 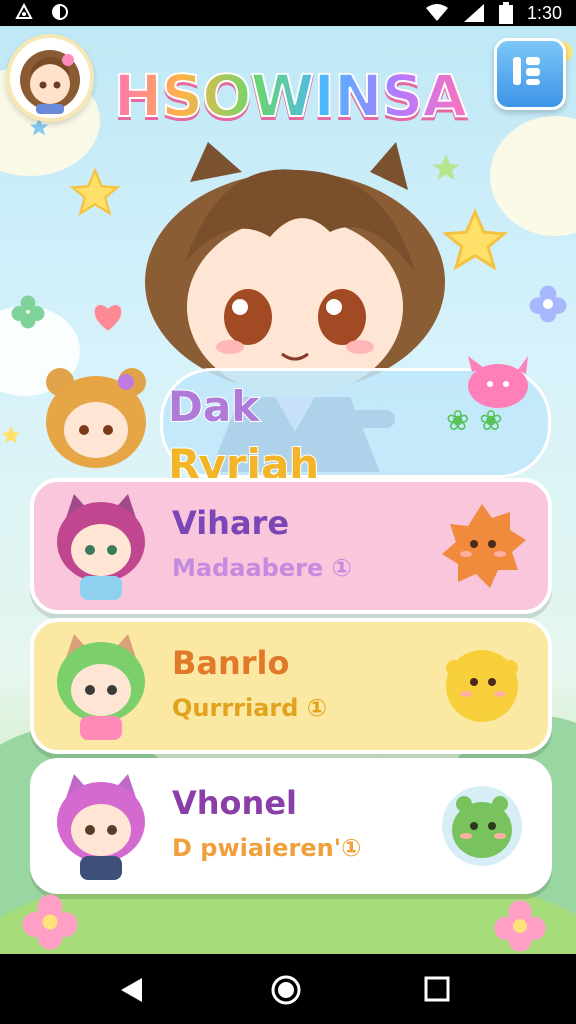 I want to click on avatar-magenta-girl-icon, so click(x=101, y=547).